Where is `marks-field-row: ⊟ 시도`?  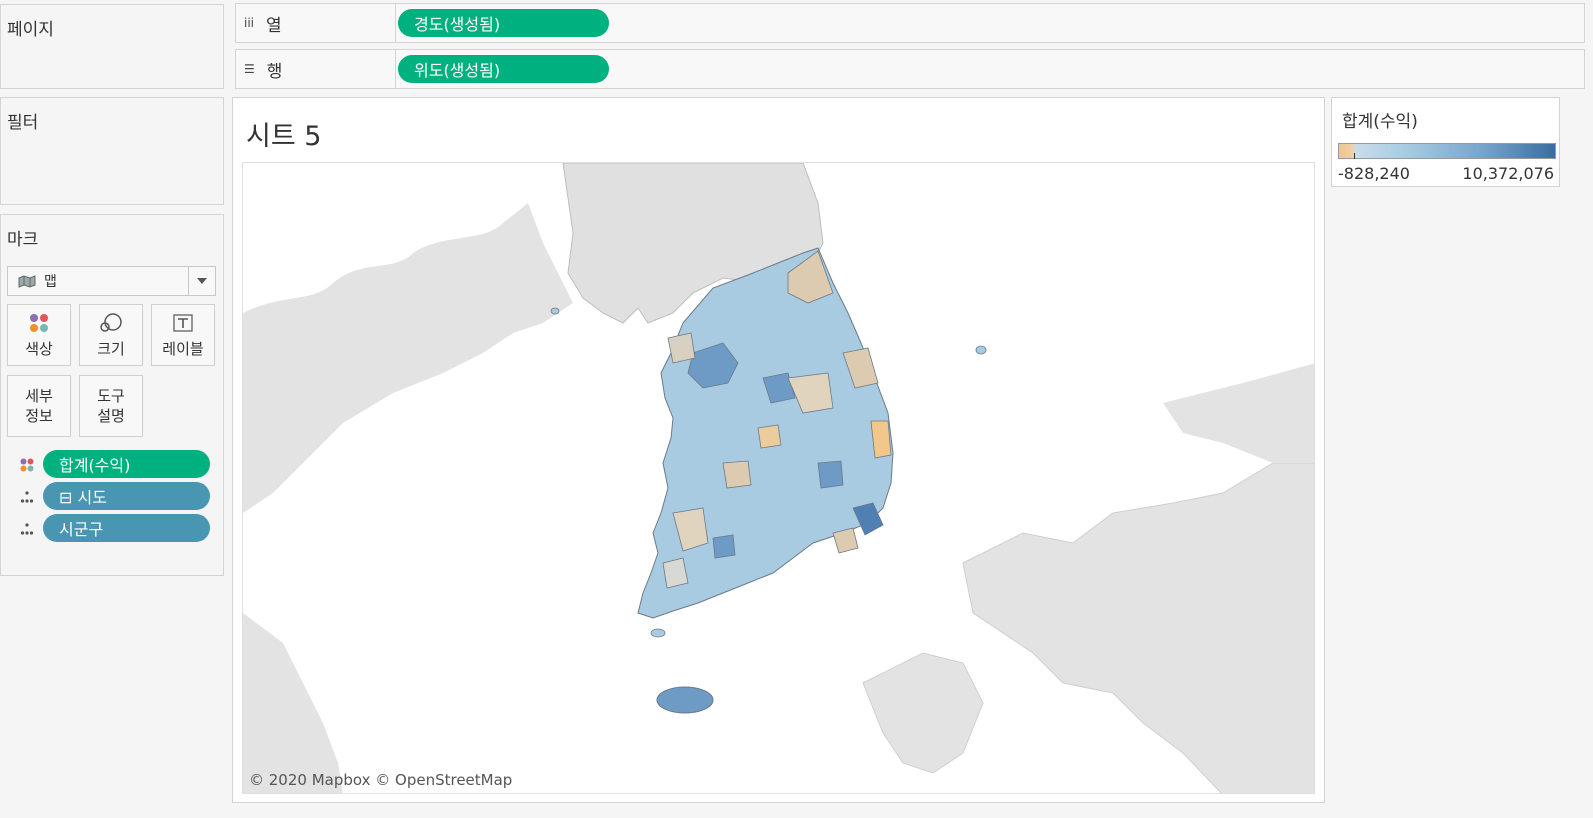 marks-field-row: ⊟ 시도 is located at coordinates (108, 496).